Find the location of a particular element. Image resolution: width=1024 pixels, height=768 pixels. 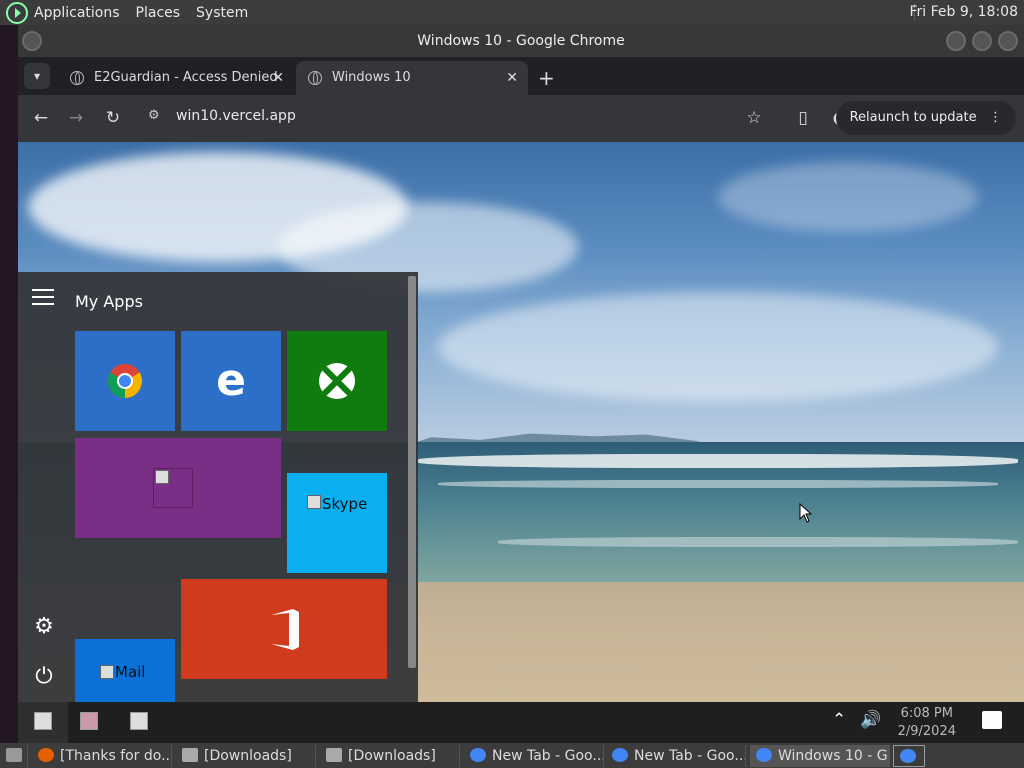

relaunch-label: Relaunch to update is located at coordinates (913, 117).